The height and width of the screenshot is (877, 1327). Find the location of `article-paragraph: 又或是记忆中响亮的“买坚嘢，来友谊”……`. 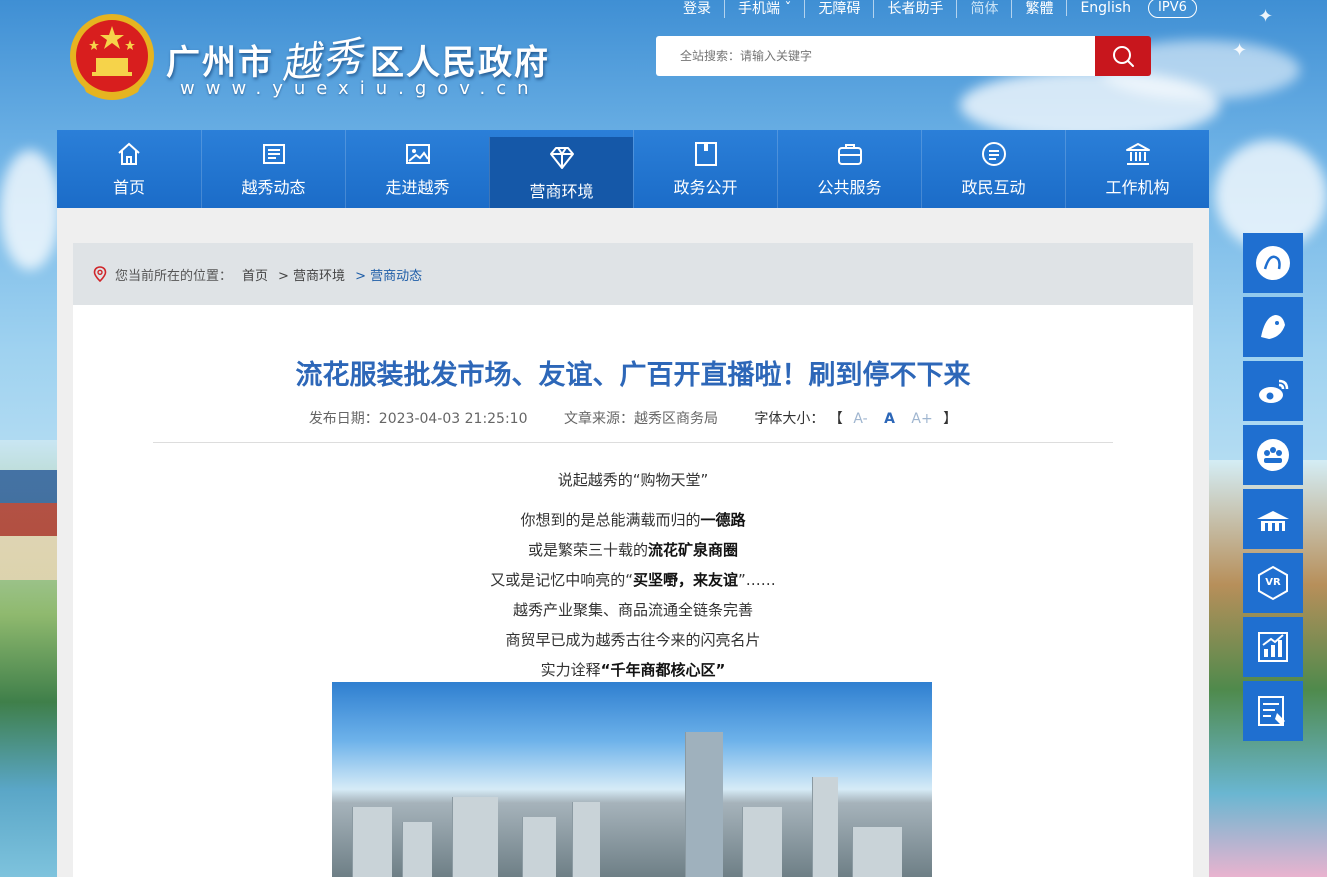

article-paragraph: 又或是记忆中响亮的“买坚嘢，来友谊”…… is located at coordinates (633, 580).